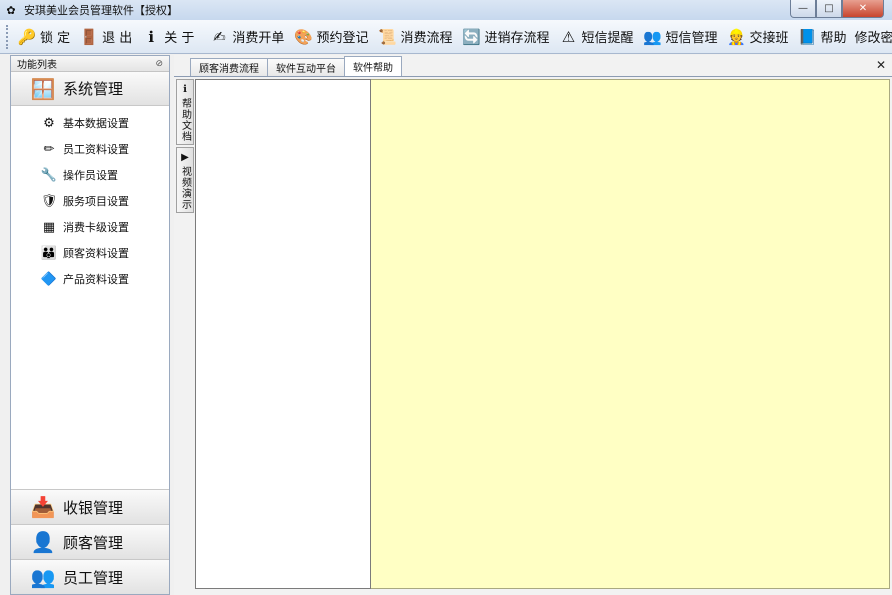 The image size is (892, 595). What do you see at coordinates (151, 36) in the screenshot?
I see `info-icon: ℹ` at bounding box center [151, 36].